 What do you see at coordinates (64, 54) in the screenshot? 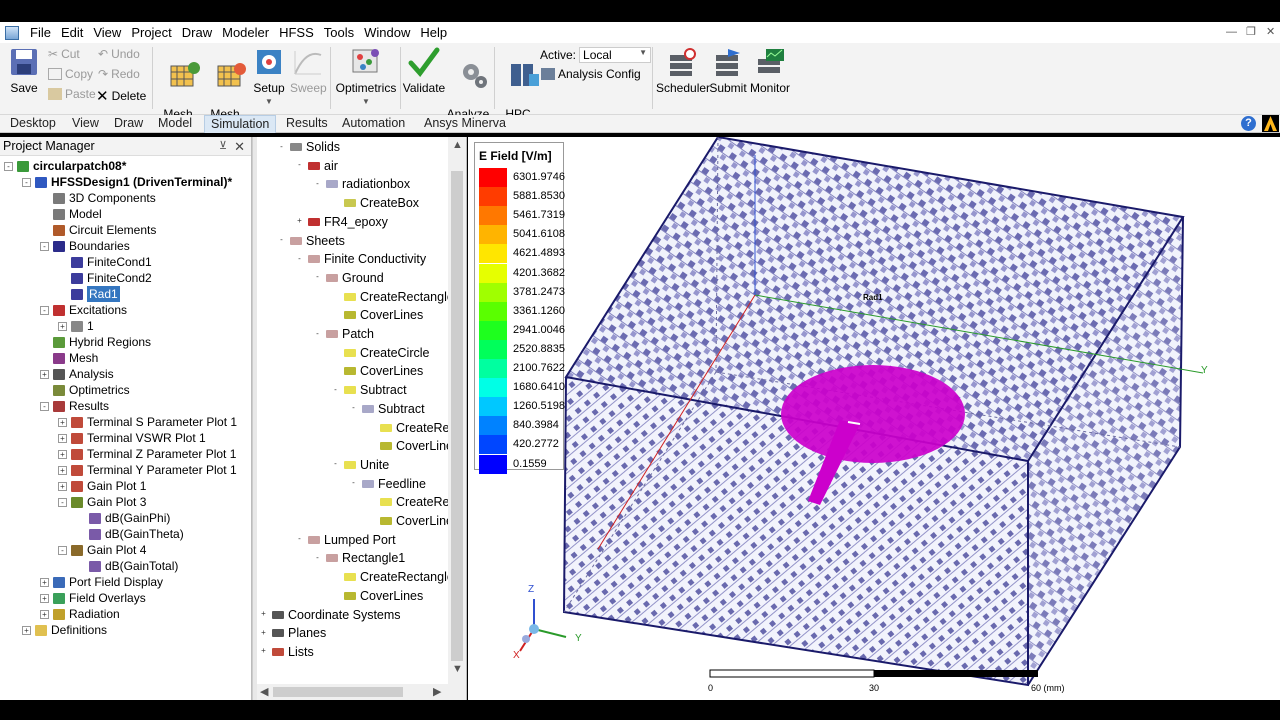
I see `cut-button: ✂ Cut` at bounding box center [64, 54].